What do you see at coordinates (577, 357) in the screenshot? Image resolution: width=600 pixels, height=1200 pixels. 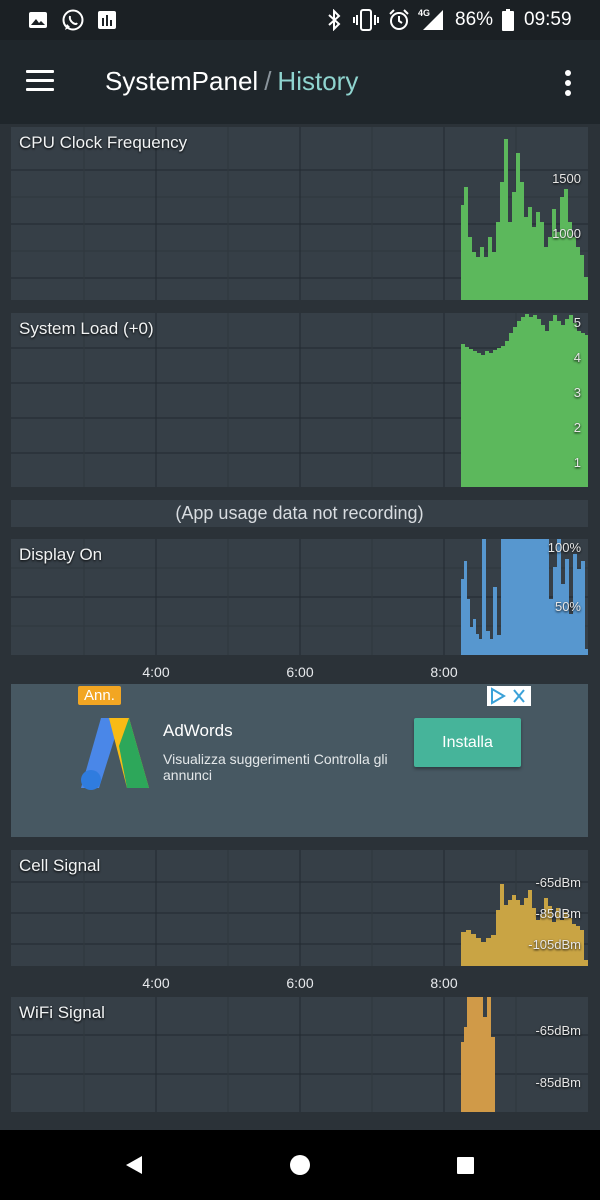 I see `load-y-label-4: 4` at bounding box center [577, 357].